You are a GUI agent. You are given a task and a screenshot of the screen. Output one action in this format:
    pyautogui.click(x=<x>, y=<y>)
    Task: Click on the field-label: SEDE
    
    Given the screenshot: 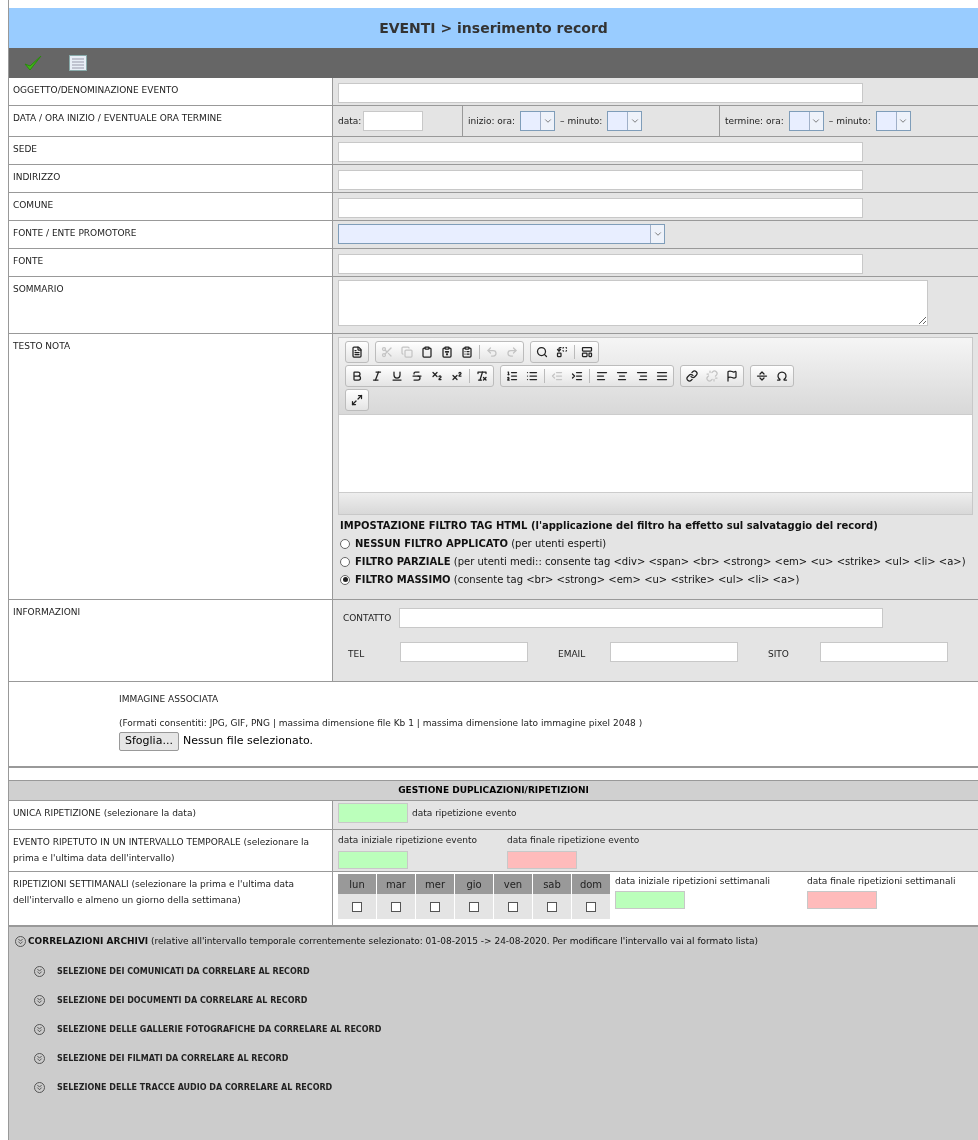 What is the action you would take?
    pyautogui.click(x=25, y=149)
    